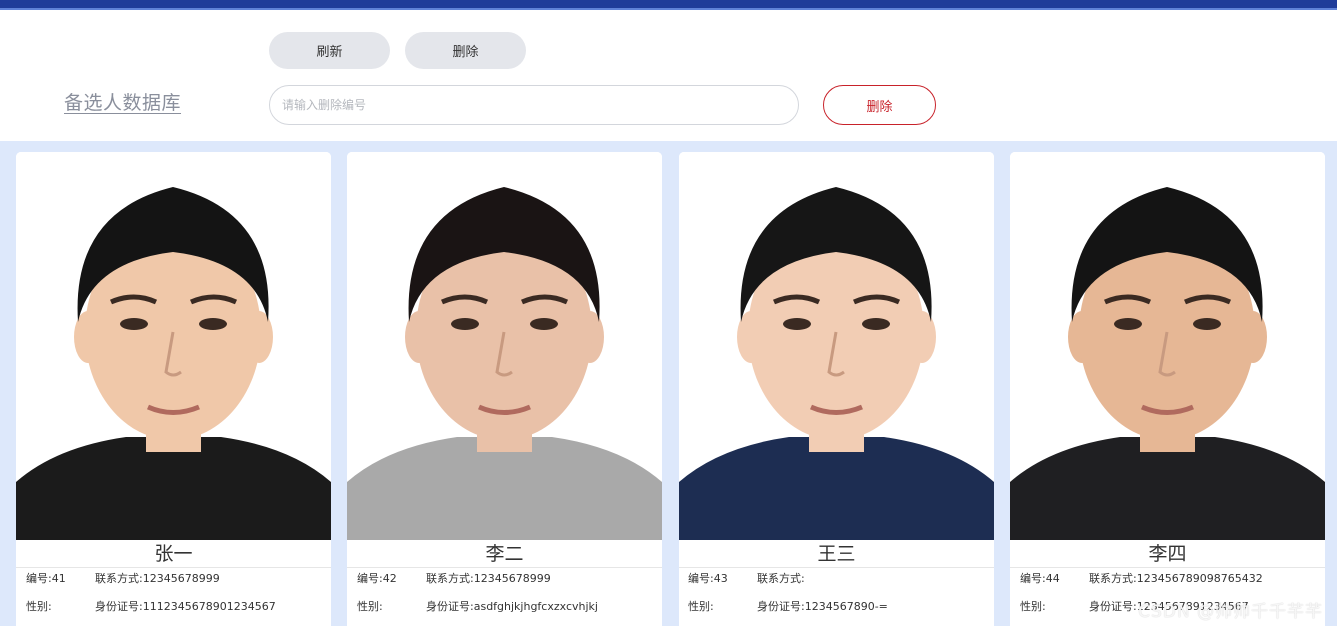 Image resolution: width=1337 pixels, height=626 pixels. What do you see at coordinates (708, 578) in the screenshot?
I see `id-field: 编号:43` at bounding box center [708, 578].